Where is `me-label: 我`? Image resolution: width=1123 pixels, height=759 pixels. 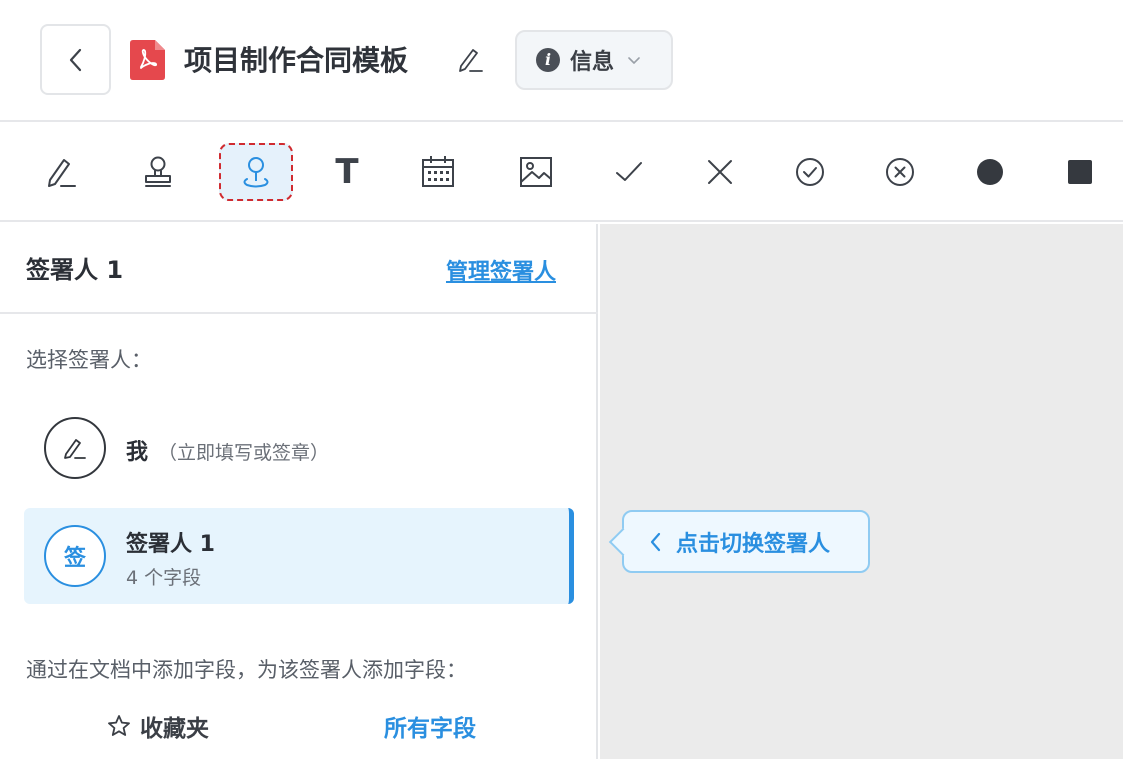 me-label: 我 is located at coordinates (137, 452).